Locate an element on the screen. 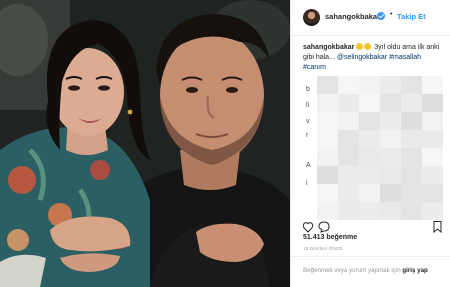 The height and width of the screenshot is (287, 450). caption-username-link: sahangokbakar is located at coordinates (328, 47).